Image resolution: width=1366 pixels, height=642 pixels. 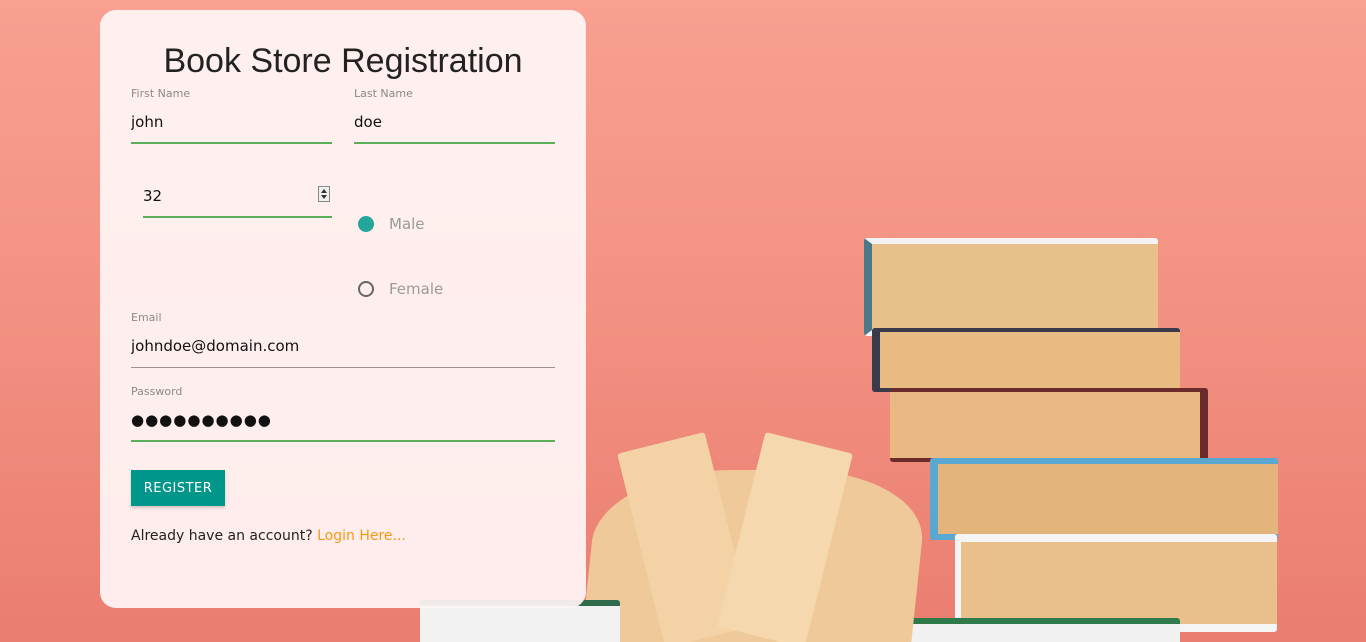 I want to click on gender-male-label: Male, so click(x=407, y=224).